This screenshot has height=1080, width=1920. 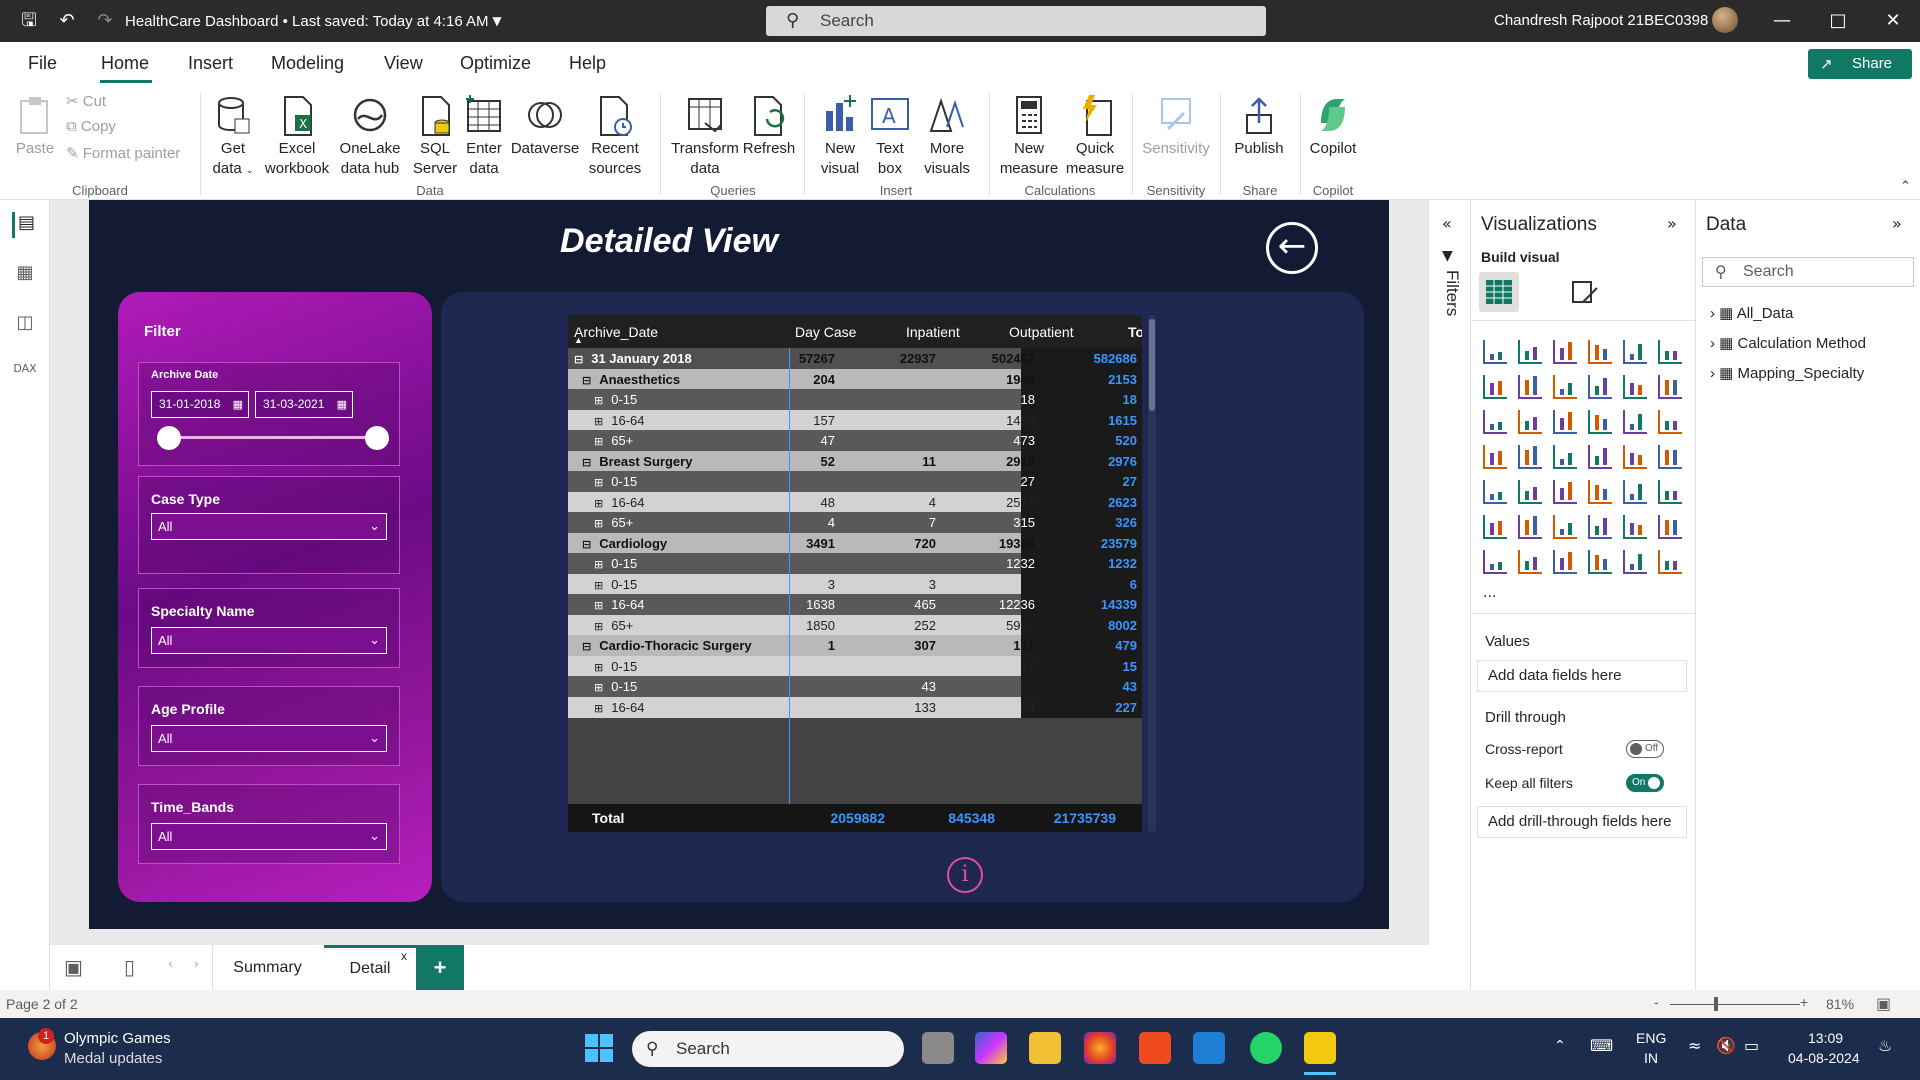 I want to click on start-date-input: 31-01-2018 ▦, so click(x=200, y=404).